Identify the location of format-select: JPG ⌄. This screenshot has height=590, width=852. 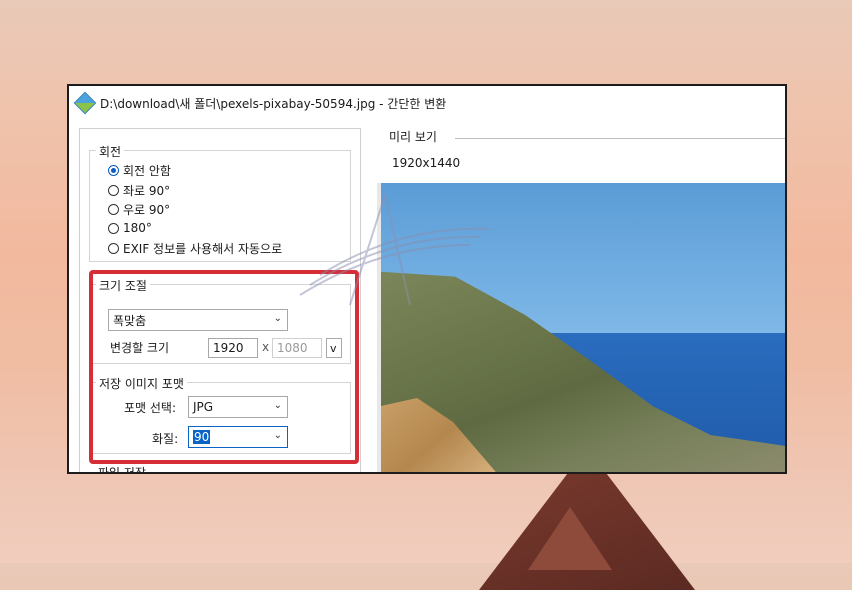
(238, 407).